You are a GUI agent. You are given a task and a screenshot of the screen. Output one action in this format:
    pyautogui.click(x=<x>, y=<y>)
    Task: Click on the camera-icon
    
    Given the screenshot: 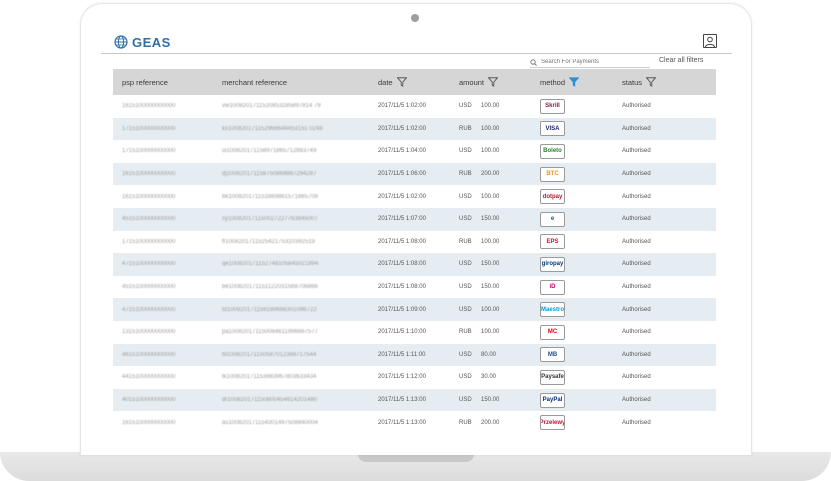 What is the action you would take?
    pyautogui.click(x=415, y=18)
    